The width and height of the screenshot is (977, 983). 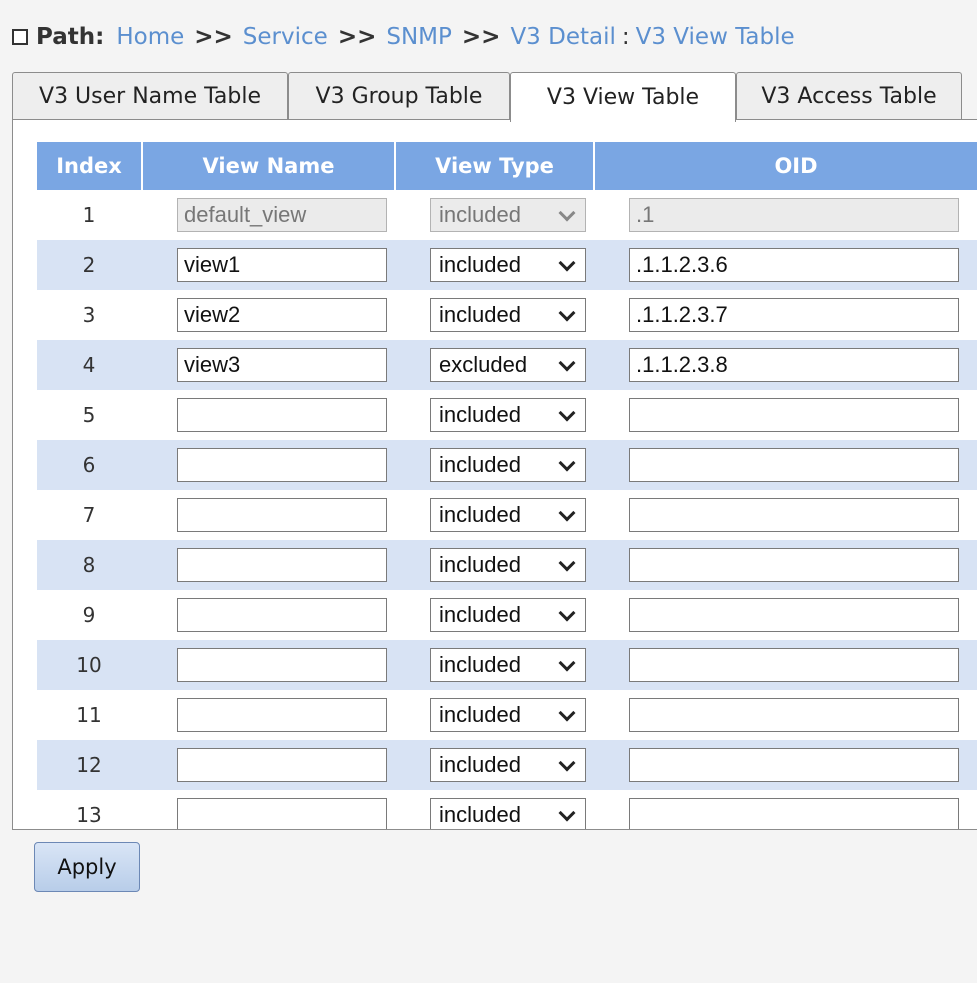 I want to click on header-index: Index, so click(x=89, y=166).